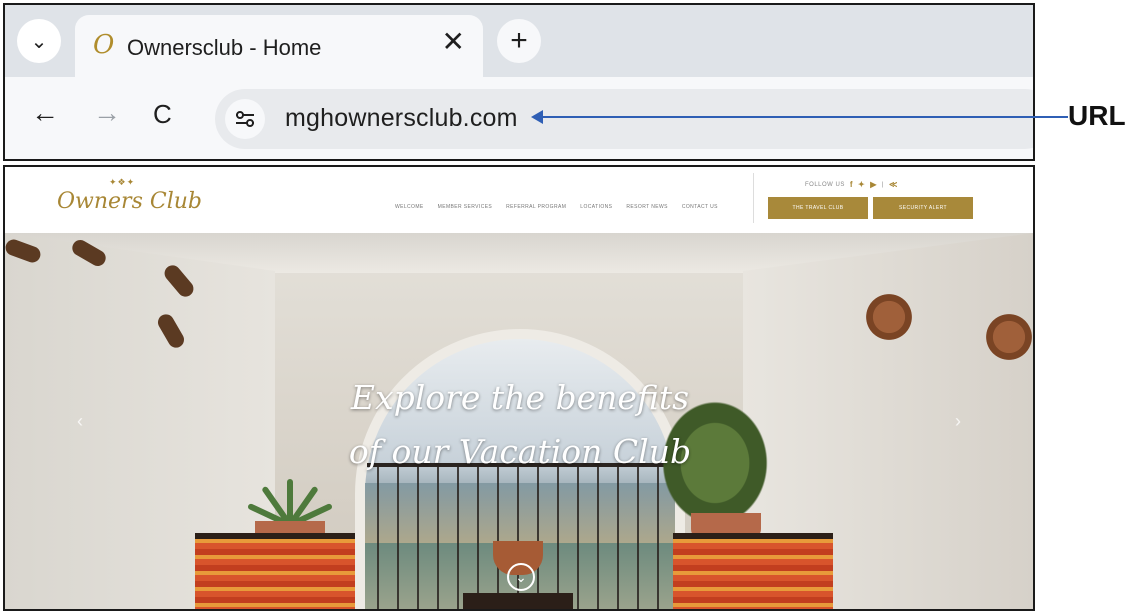 The image size is (1130, 614). What do you see at coordinates (825, 184) in the screenshot?
I see `follow-label: FOLLOW US` at bounding box center [825, 184].